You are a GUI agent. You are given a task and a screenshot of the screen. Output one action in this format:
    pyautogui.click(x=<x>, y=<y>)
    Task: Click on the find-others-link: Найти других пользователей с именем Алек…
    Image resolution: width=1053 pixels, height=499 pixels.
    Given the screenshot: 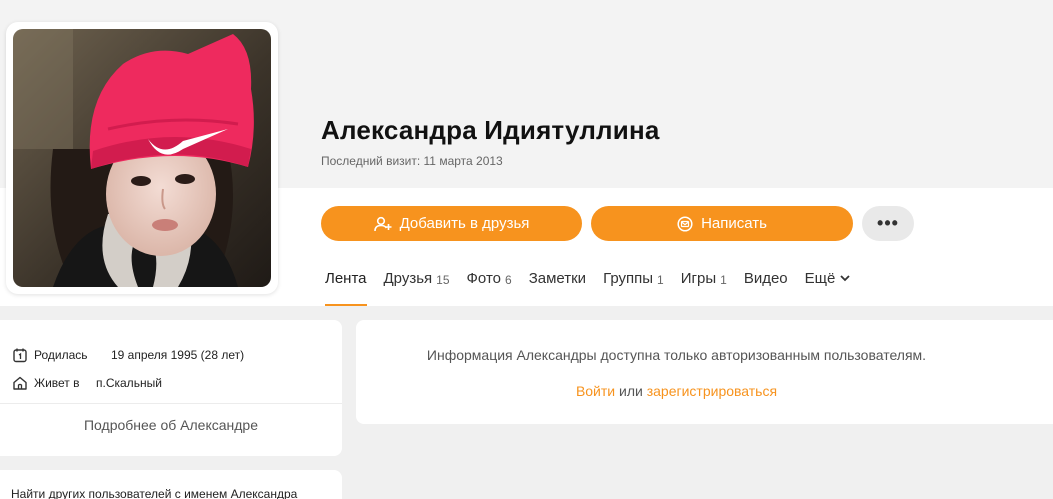 What is the action you would take?
    pyautogui.click(x=154, y=493)
    